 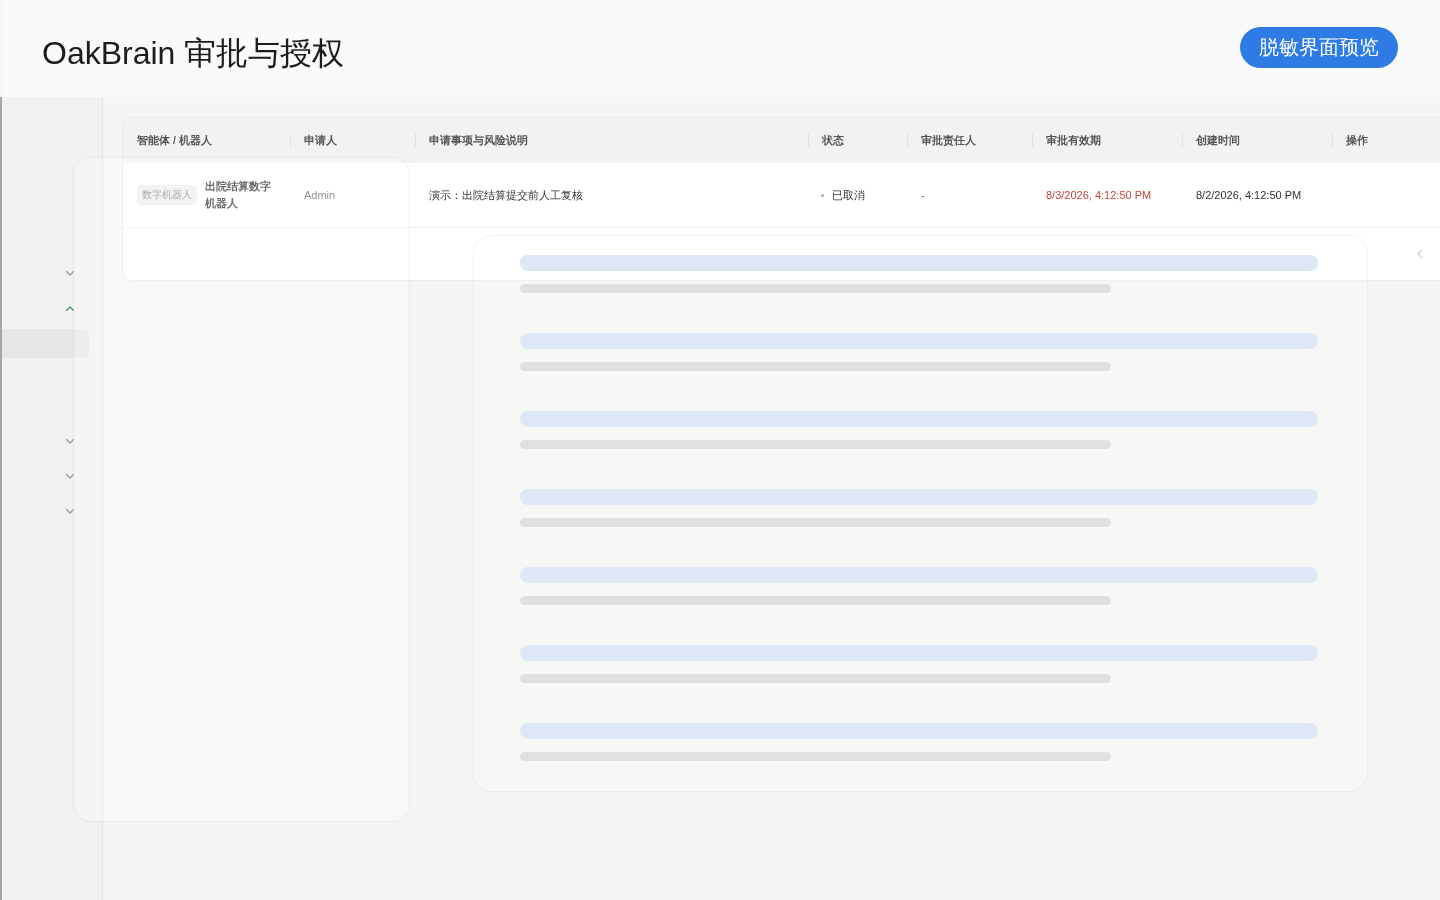 I want to click on approver-text: -, so click(x=923, y=195).